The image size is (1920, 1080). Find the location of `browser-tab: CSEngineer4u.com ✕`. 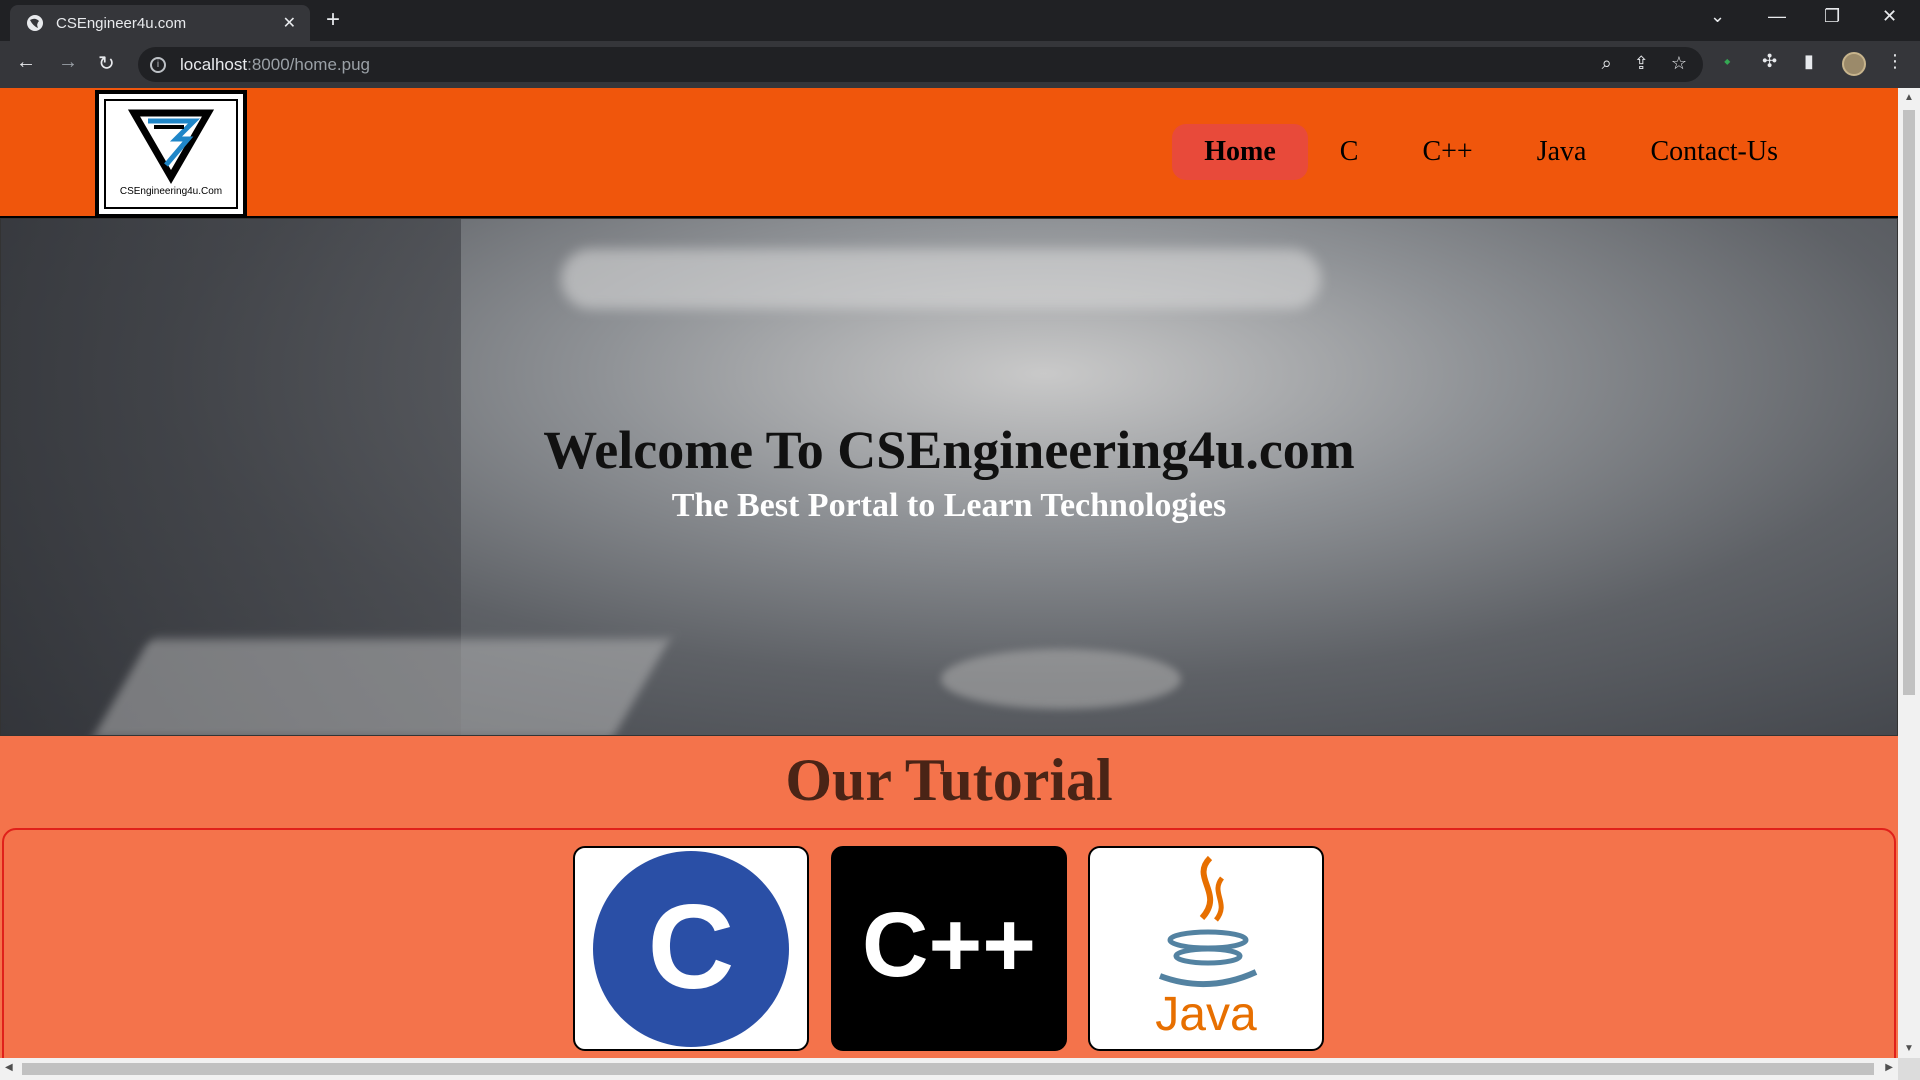

browser-tab: CSEngineer4u.com ✕ is located at coordinates (160, 23).